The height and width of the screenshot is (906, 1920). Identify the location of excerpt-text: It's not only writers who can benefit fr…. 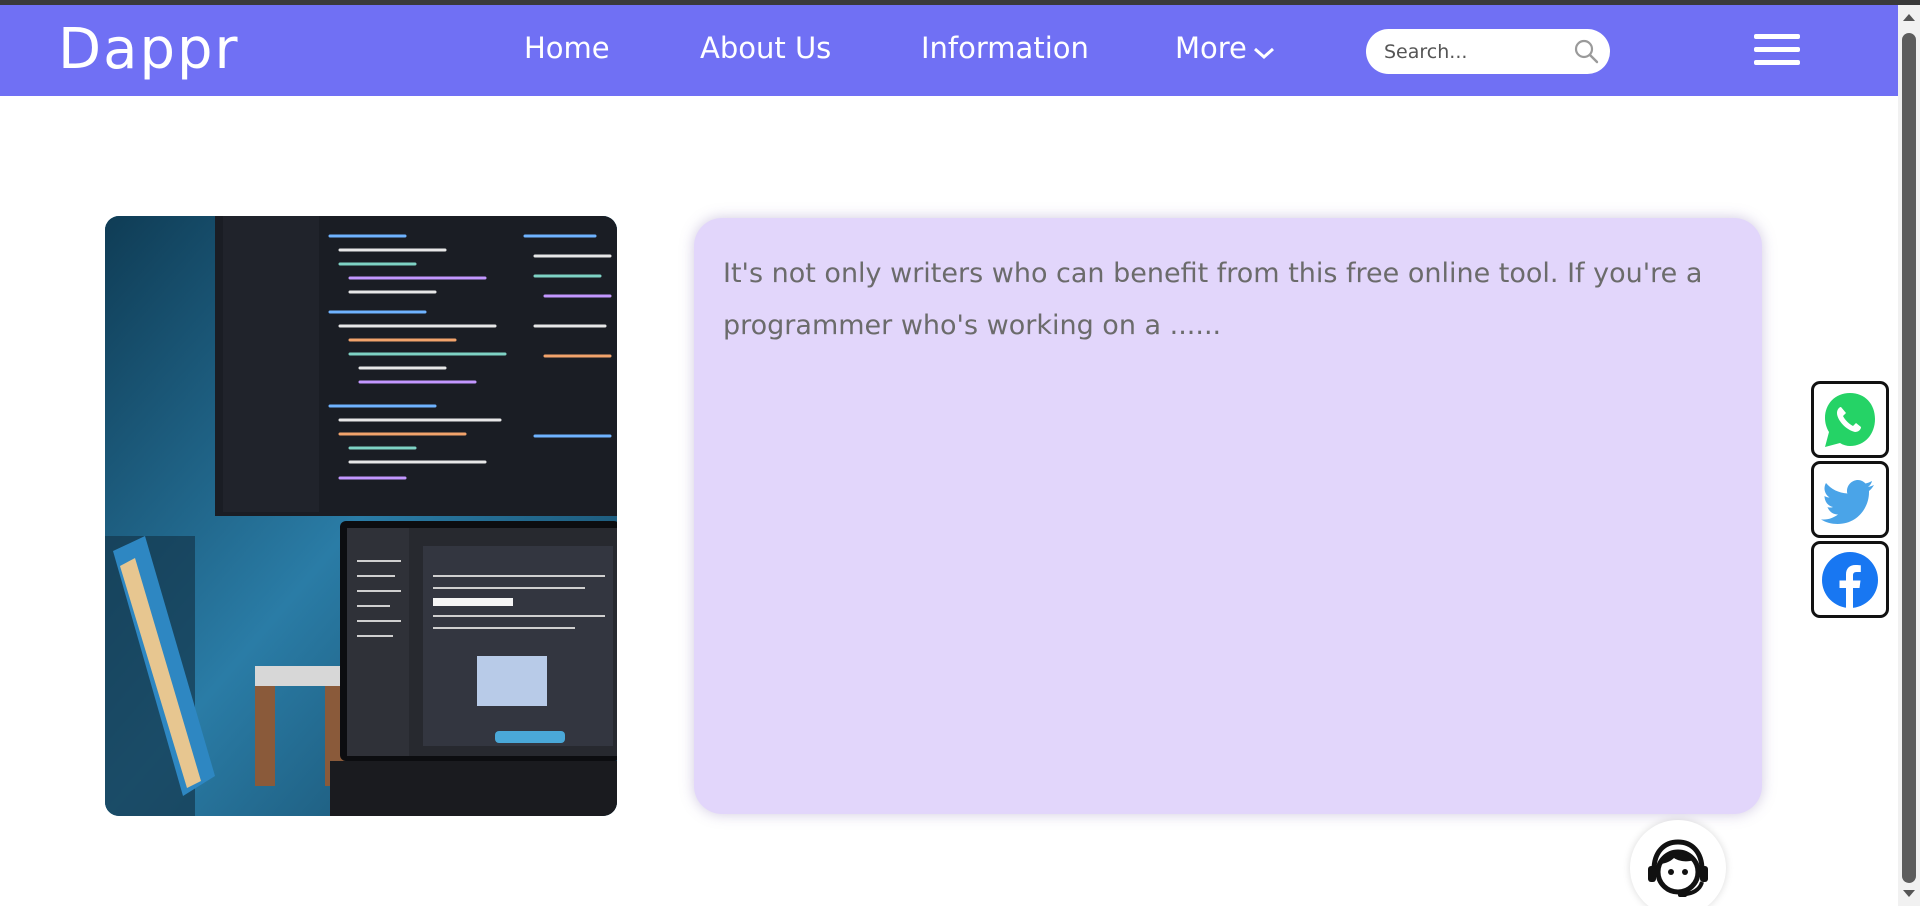
(1213, 299).